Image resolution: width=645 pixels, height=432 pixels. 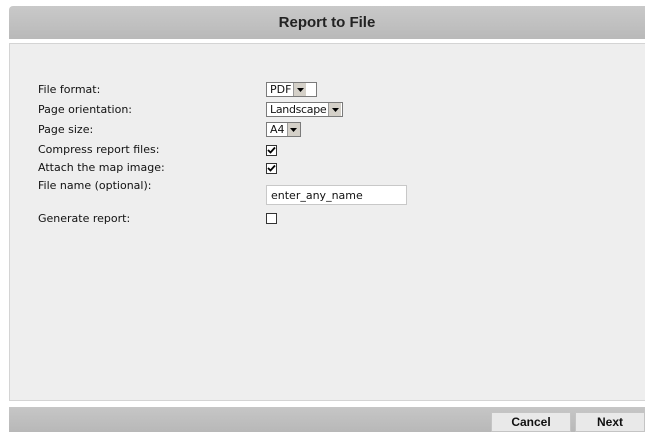 What do you see at coordinates (101, 167) in the screenshot?
I see `attach-map-image-label: Attach the map image:` at bounding box center [101, 167].